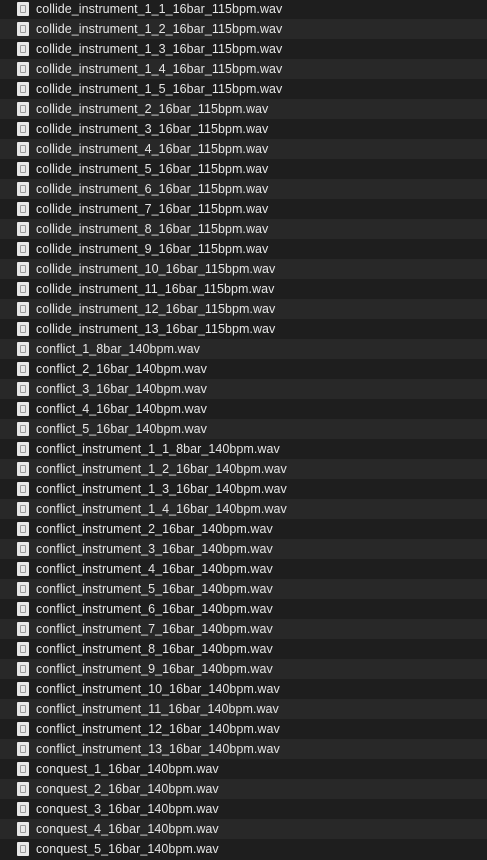  What do you see at coordinates (243, 349) in the screenshot?
I see `file-row: conflict_1_8bar_140bpm.wav` at bounding box center [243, 349].